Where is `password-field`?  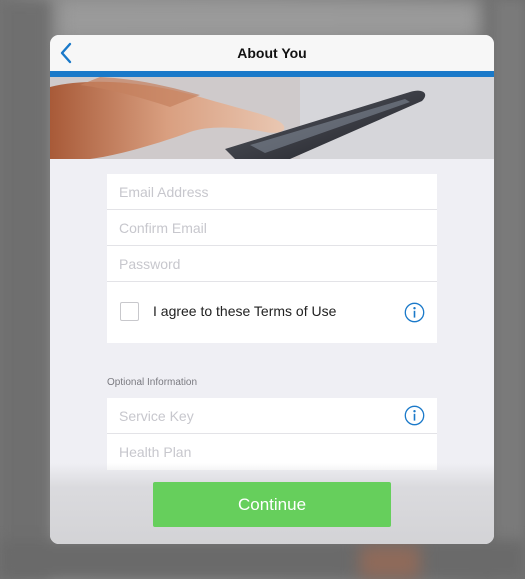 password-field is located at coordinates (269, 263).